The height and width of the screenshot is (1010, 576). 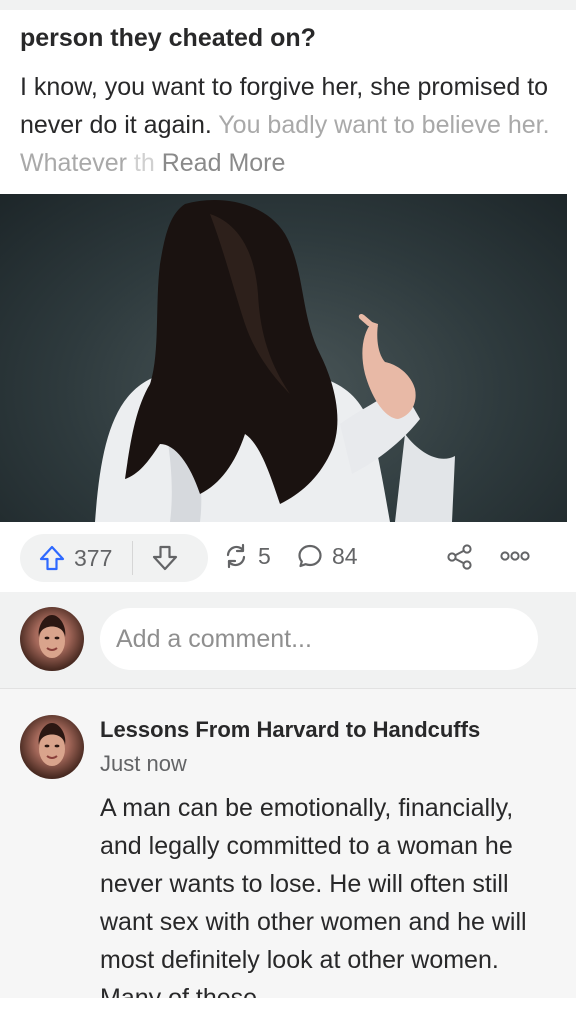 What do you see at coordinates (220, 163) in the screenshot?
I see `read-more-link: Read More` at bounding box center [220, 163].